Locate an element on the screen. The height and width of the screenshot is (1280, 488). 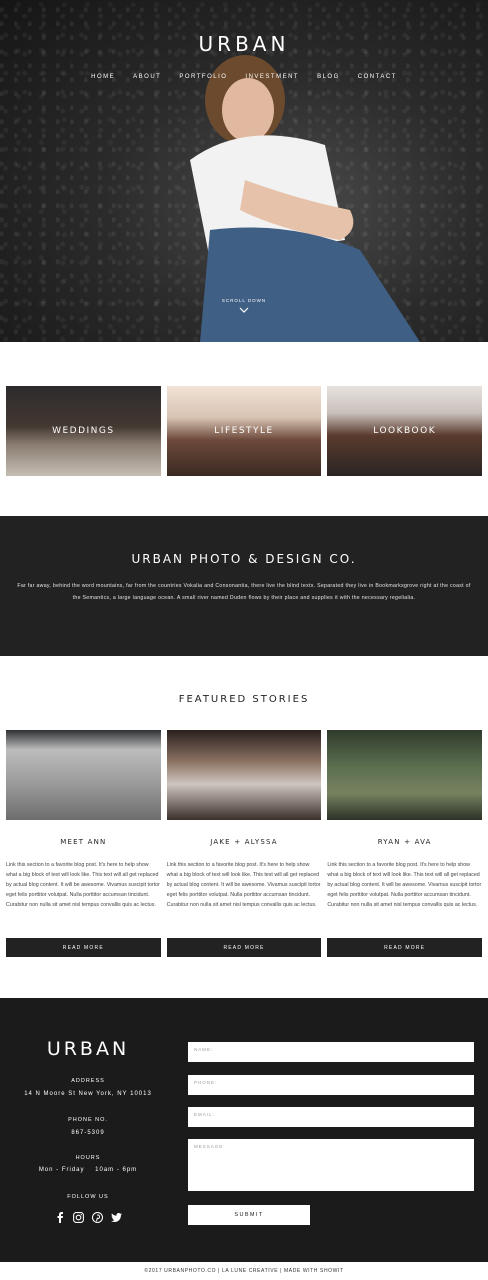
category-label: WEDDINGS is located at coordinates (83, 431).